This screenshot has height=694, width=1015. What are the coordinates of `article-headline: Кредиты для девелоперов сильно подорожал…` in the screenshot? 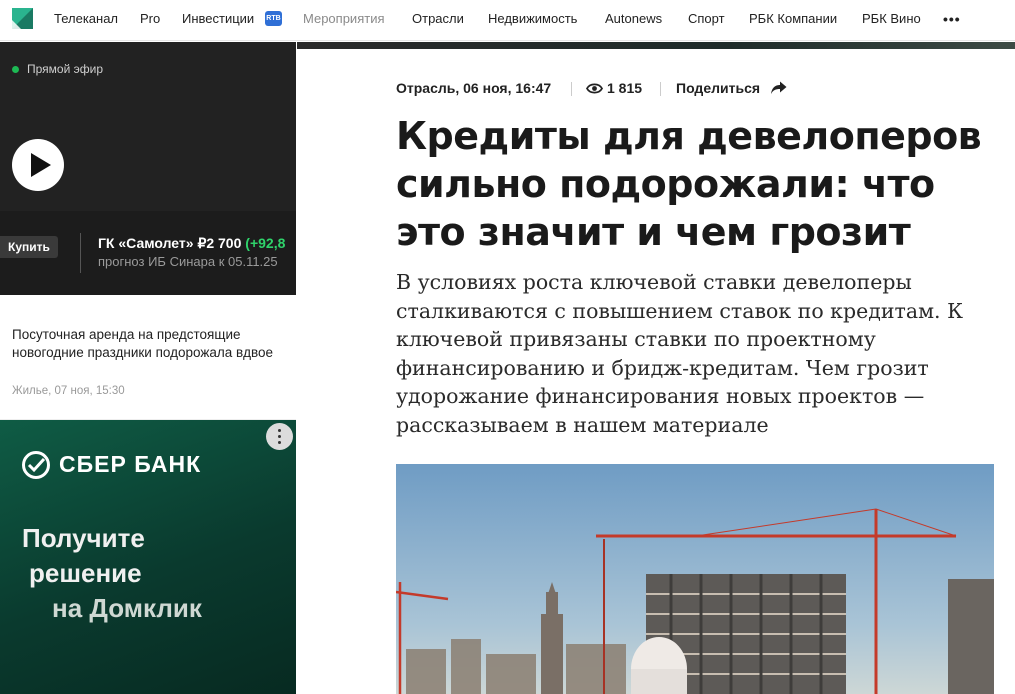 It's located at (689, 184).